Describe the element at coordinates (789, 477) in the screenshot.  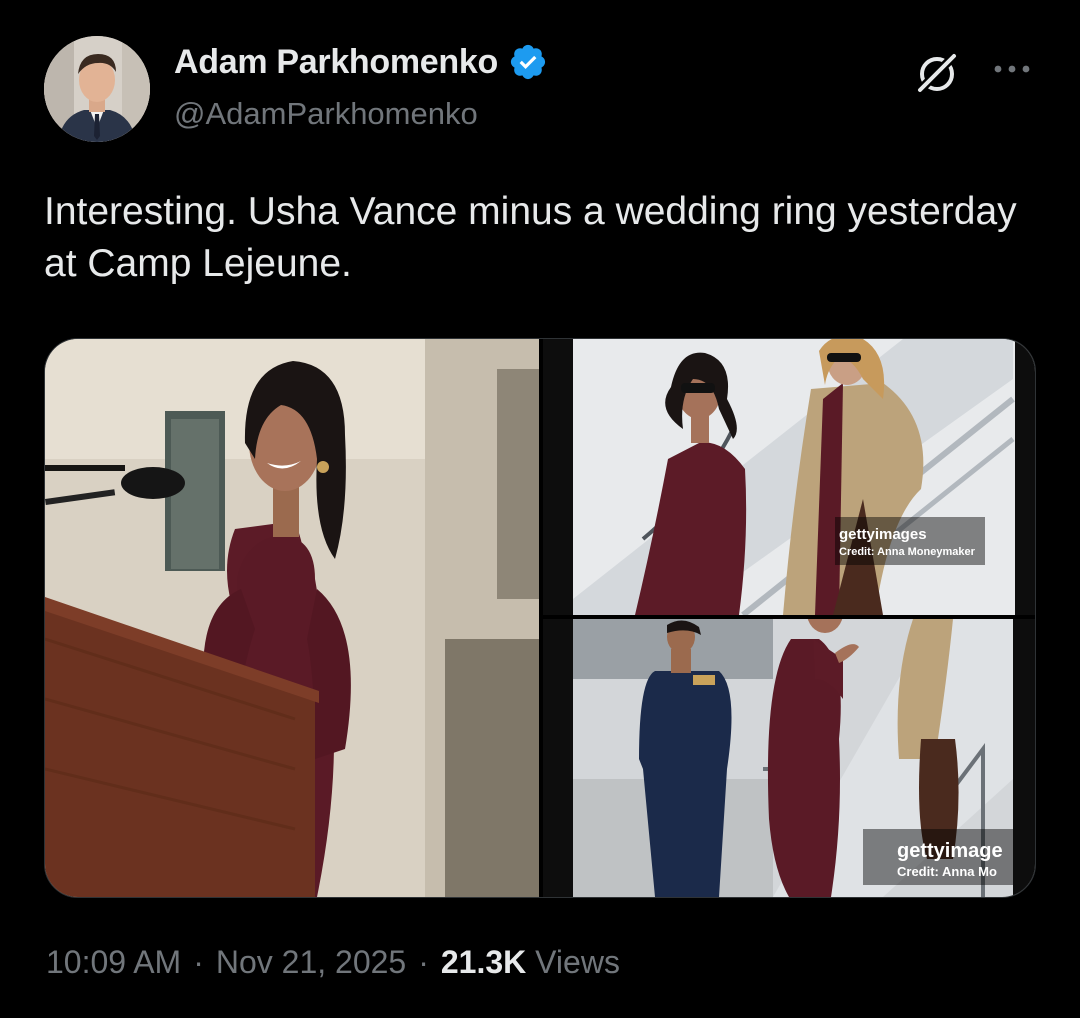
I see `media-image-stairs-top` at that location.